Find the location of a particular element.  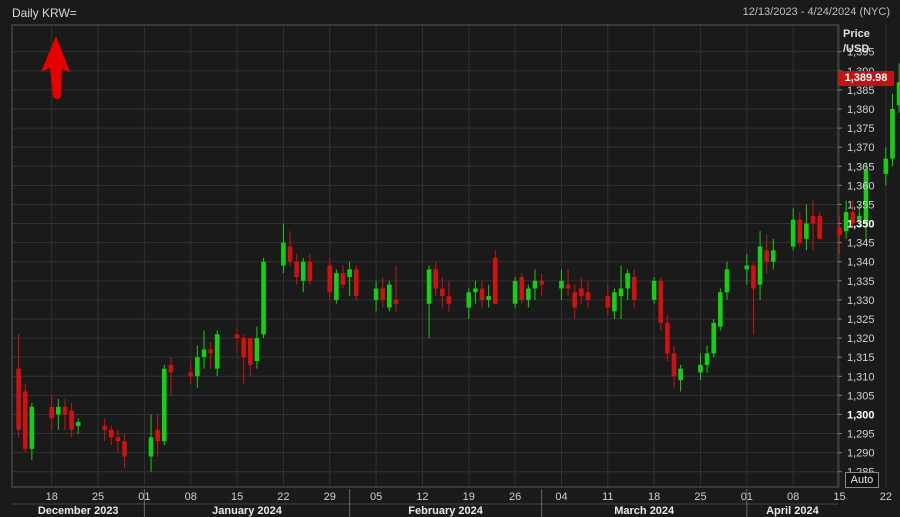

auto-scale-button: Auto is located at coordinates (862, 480).